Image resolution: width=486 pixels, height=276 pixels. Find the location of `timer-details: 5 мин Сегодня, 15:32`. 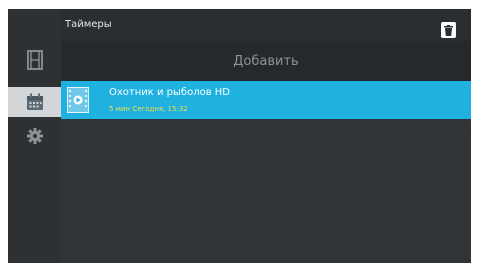

timer-details: 5 мин Сегодня, 15:32 is located at coordinates (148, 109).